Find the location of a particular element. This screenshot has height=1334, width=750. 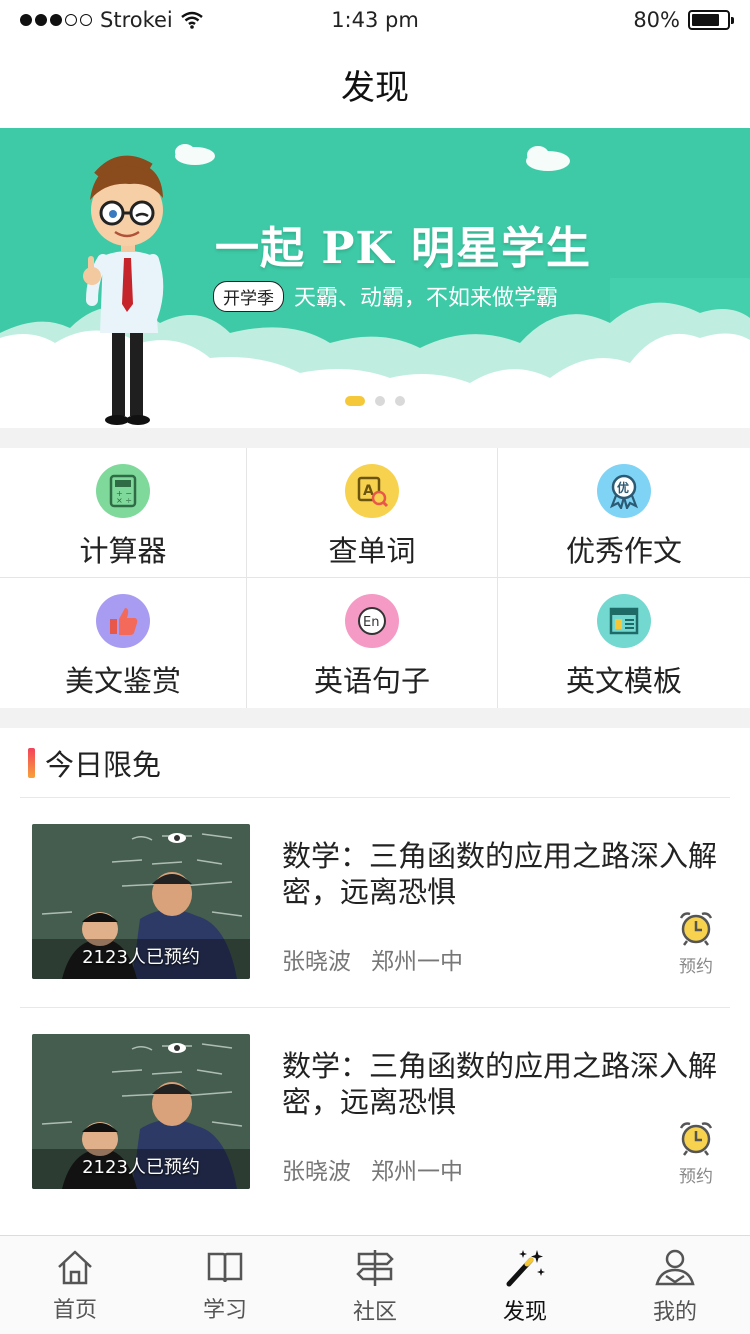

svg-text: 优 is located at coordinates (623, 487).